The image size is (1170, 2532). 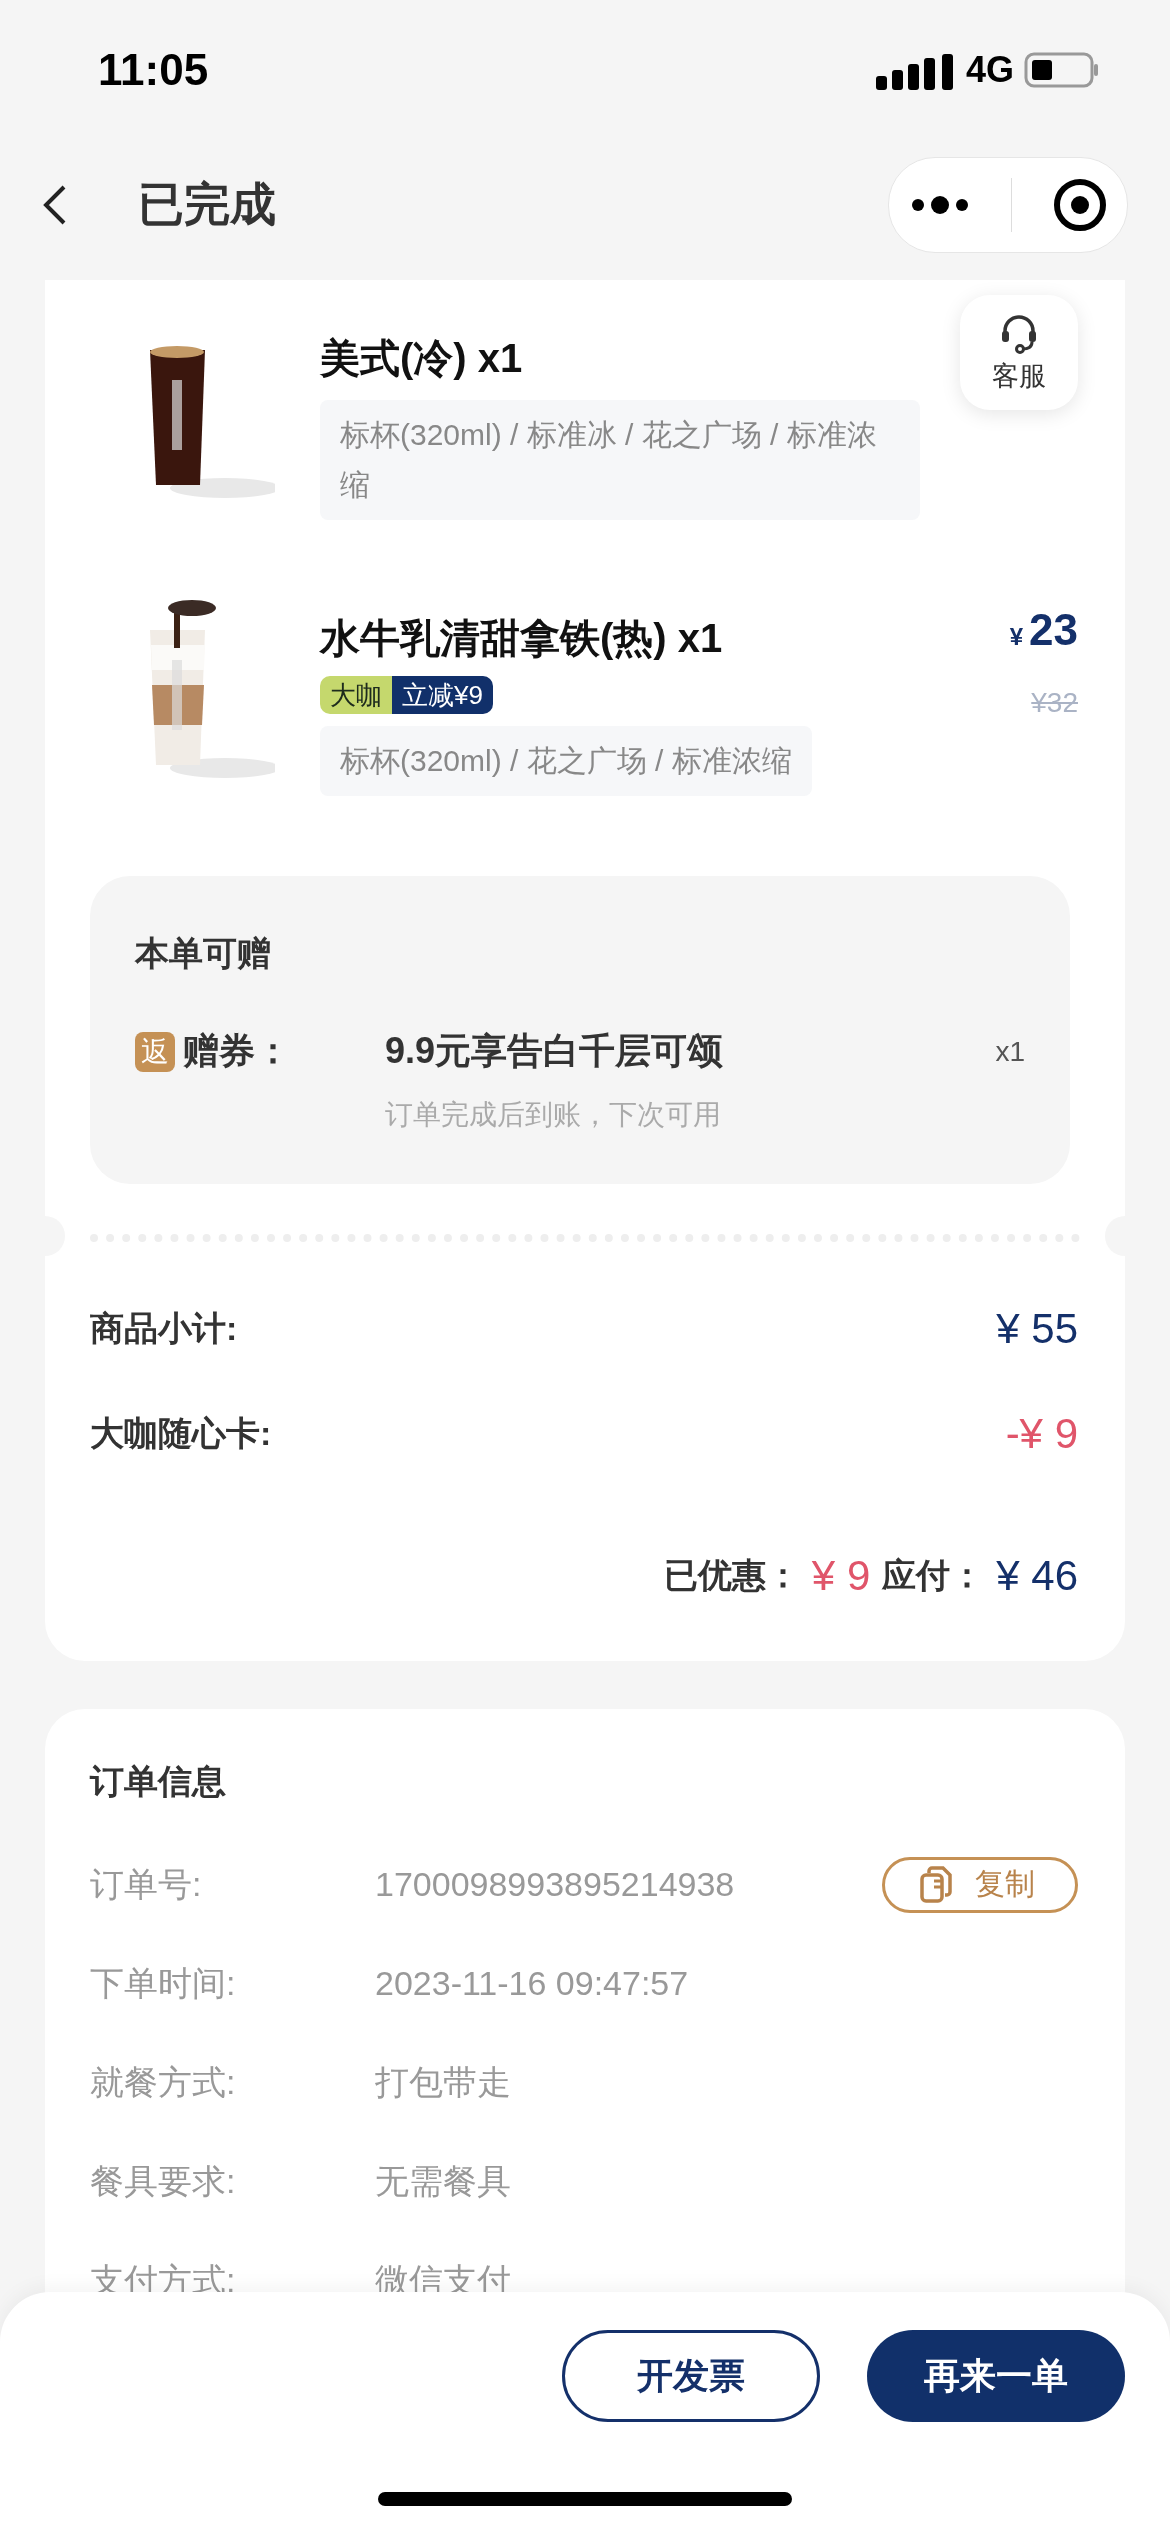 I want to click on battery-icon, so click(x=1062, y=70).